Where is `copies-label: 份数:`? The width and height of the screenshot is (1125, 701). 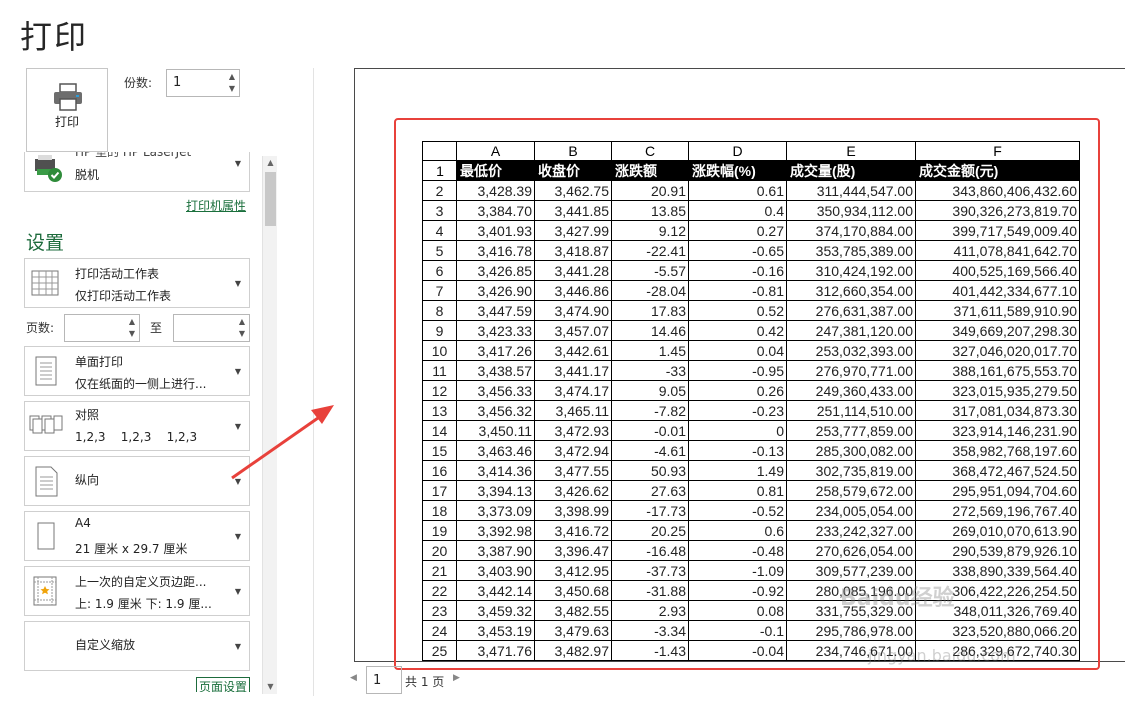
copies-label: 份数: is located at coordinates (138, 83).